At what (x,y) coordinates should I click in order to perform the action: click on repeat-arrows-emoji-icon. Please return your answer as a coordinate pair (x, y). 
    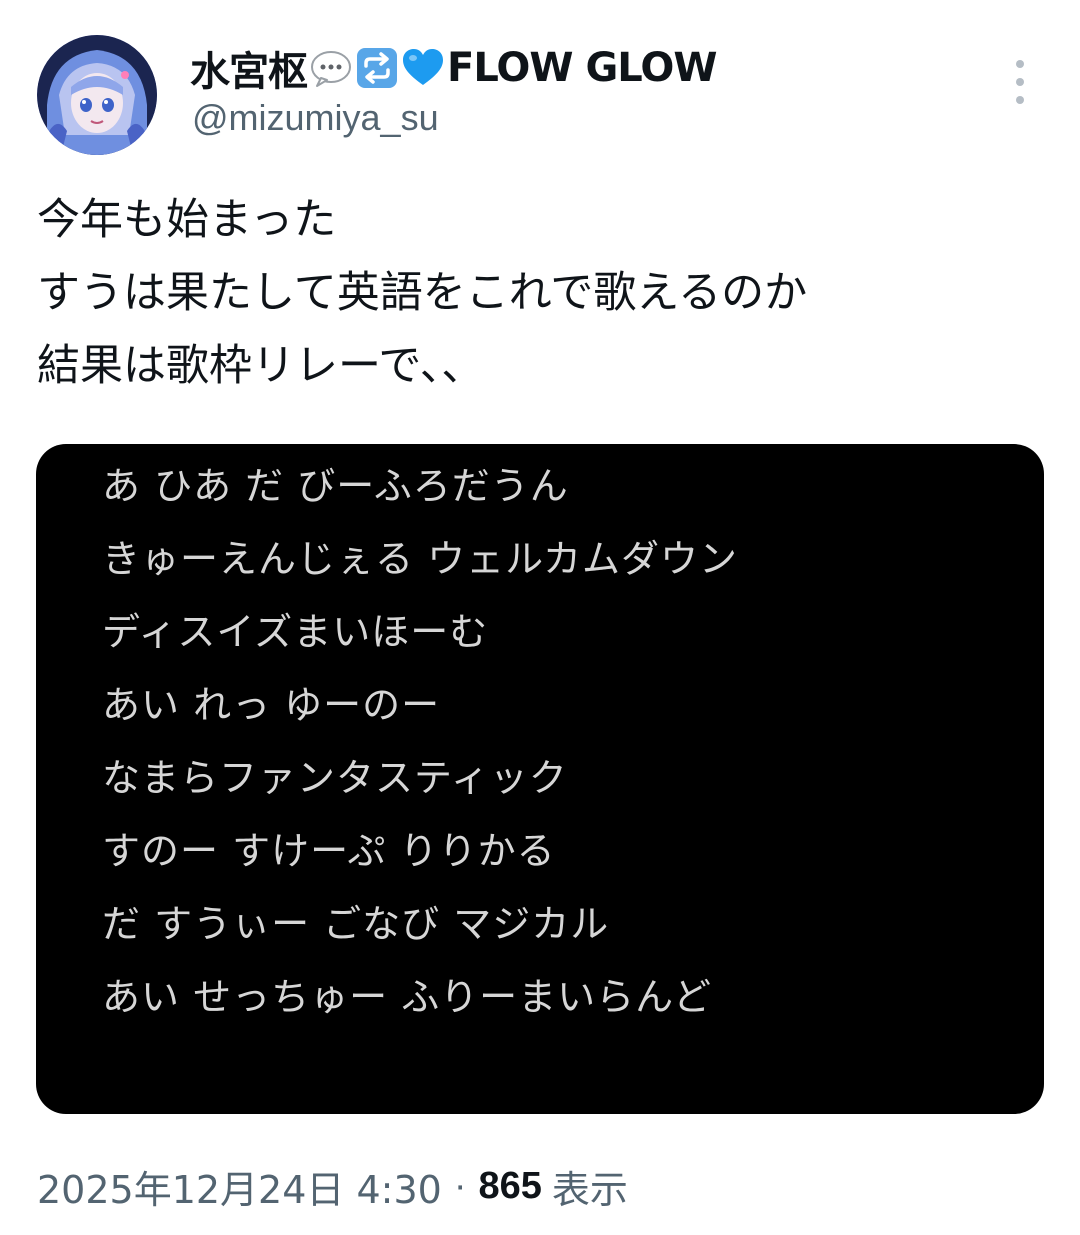
    Looking at the image, I should click on (377, 68).